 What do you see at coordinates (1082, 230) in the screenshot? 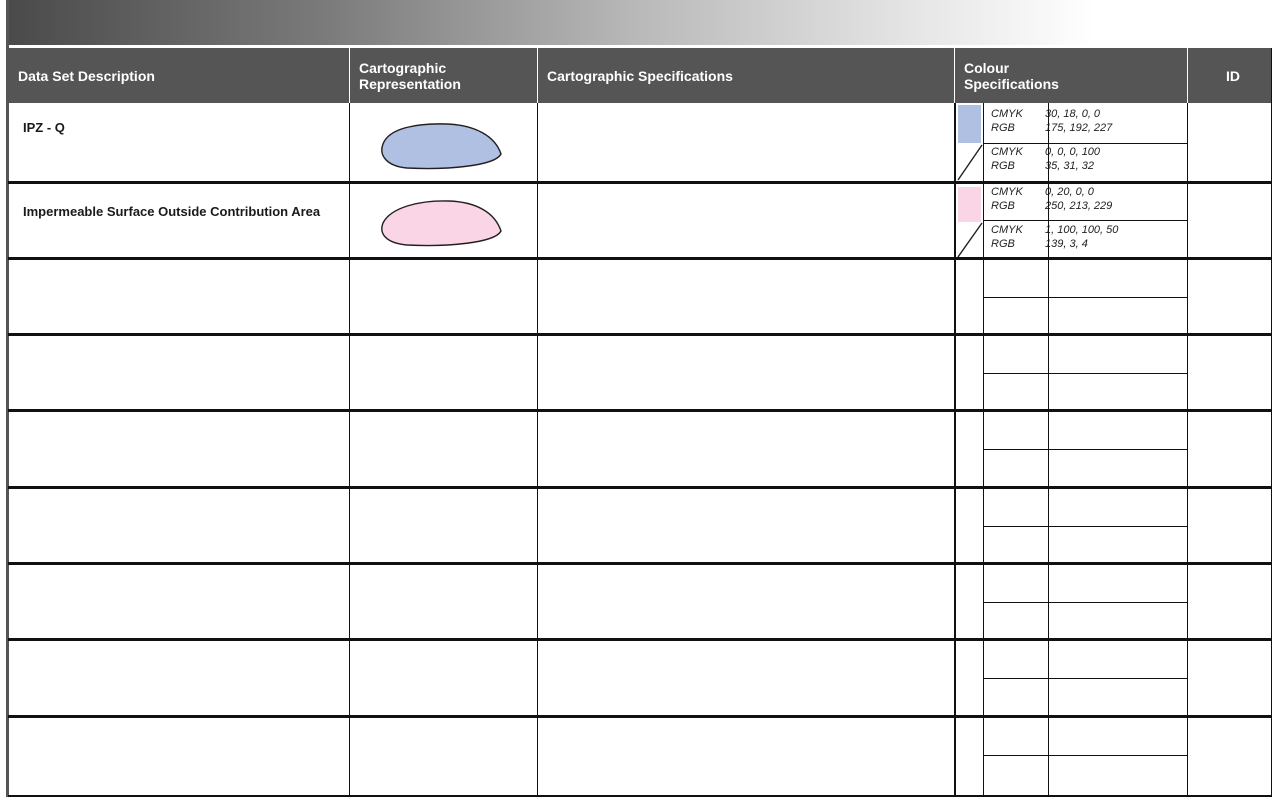
I see `outline-value1: 1, 100, 100, 50` at bounding box center [1082, 230].